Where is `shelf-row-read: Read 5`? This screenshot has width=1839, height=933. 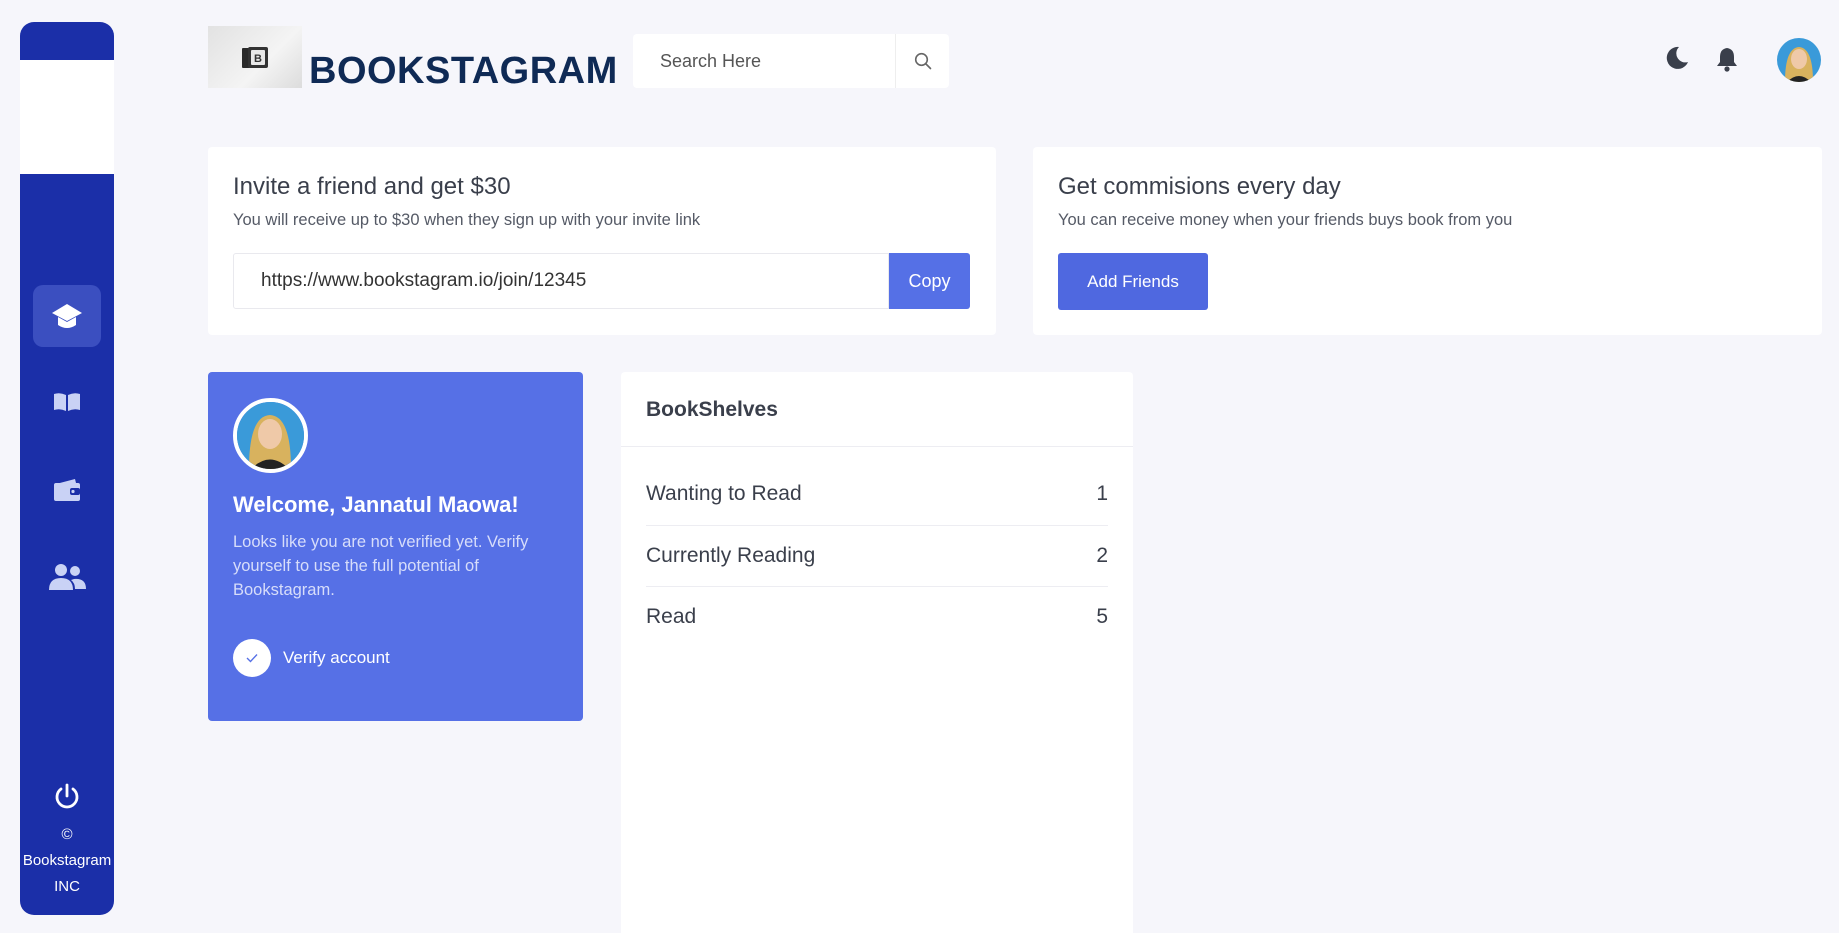 shelf-row-read: Read 5 is located at coordinates (877, 616).